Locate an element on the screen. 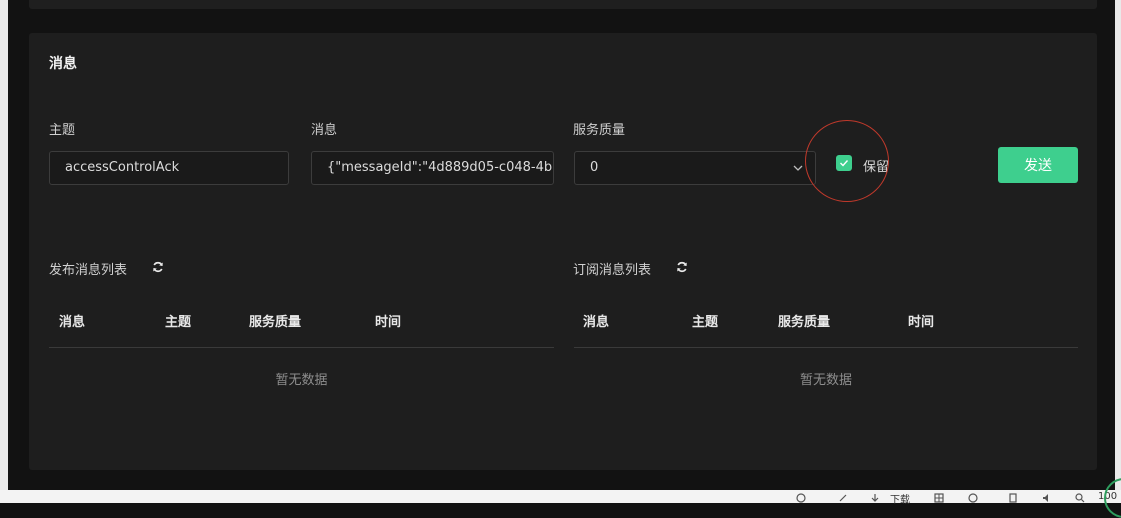  publish-list-title: 发布消息列表 is located at coordinates (88, 270).